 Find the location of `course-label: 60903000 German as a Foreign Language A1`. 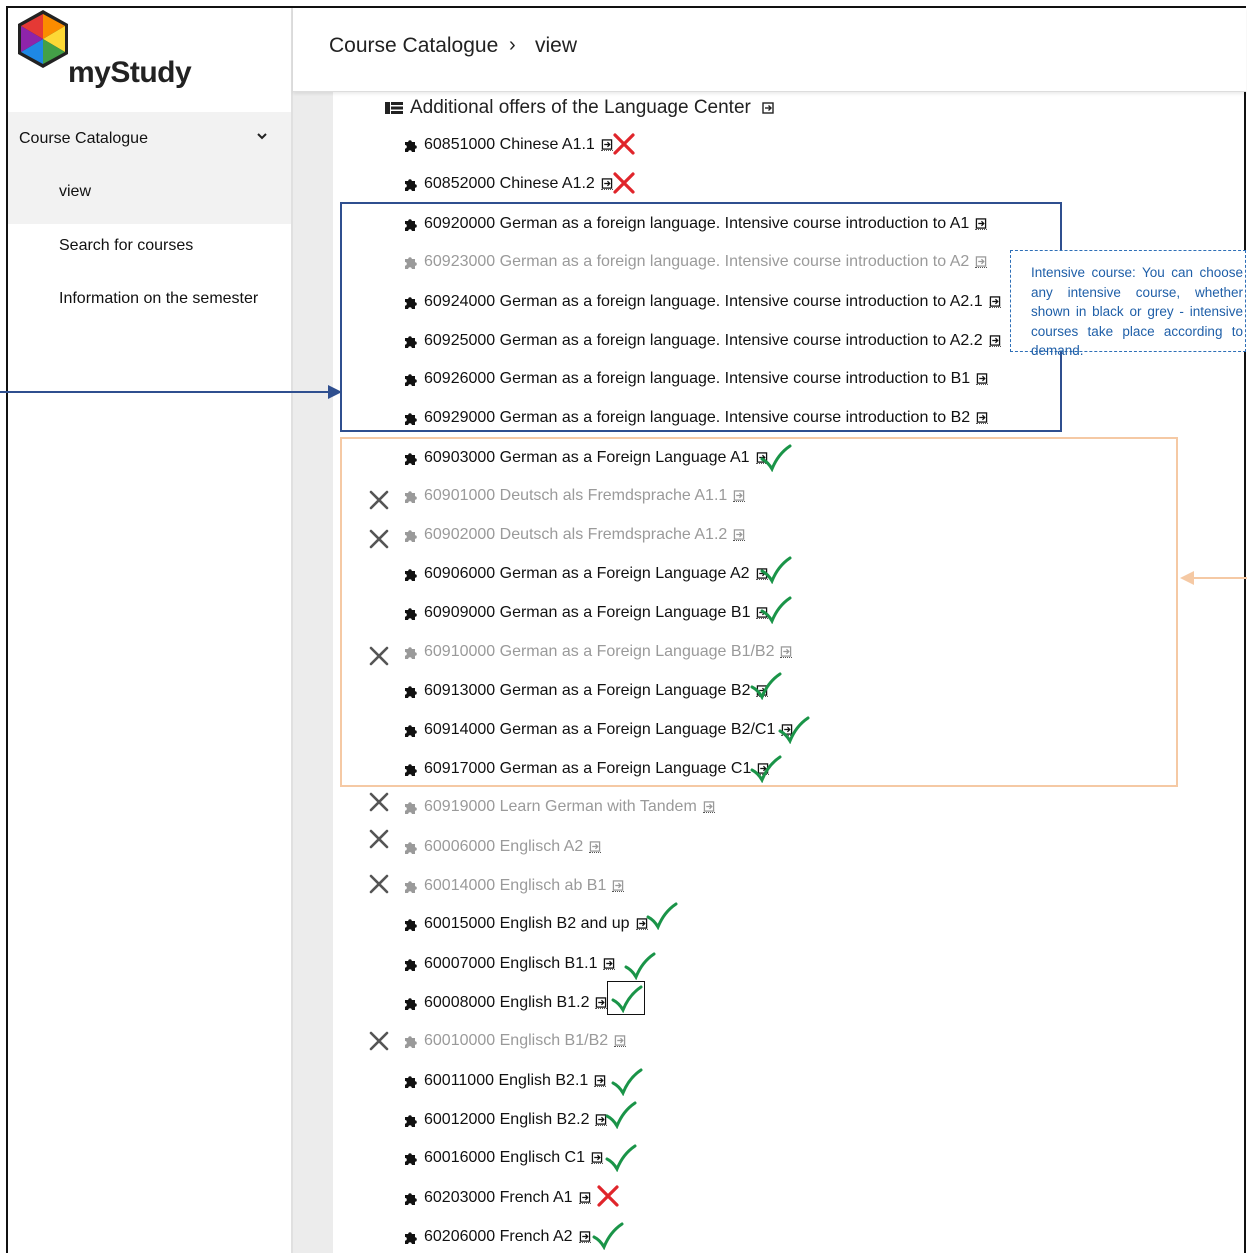

course-label: 60903000 German as a Foreign Language A1 is located at coordinates (587, 458).